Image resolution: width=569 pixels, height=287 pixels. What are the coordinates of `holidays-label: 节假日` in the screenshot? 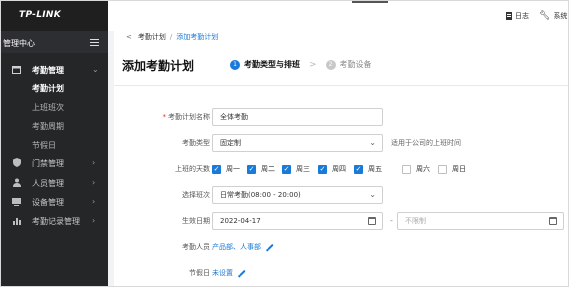 It's located at (199, 273).